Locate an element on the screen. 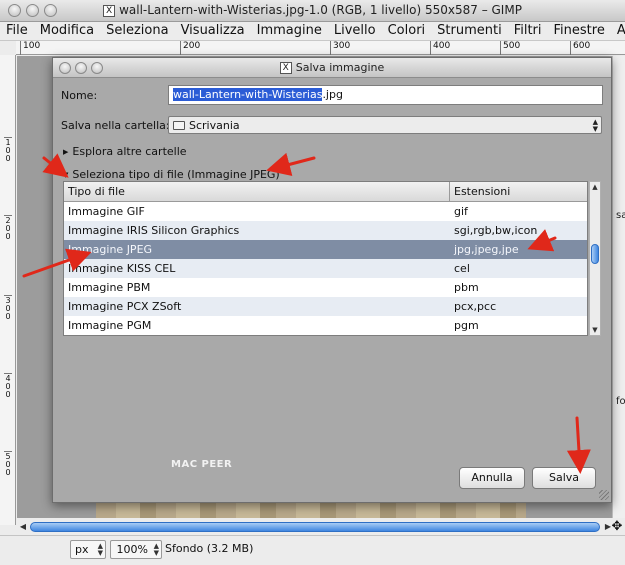  table-vertical-scrollbar: ▲ ▼ is located at coordinates (595, 258).